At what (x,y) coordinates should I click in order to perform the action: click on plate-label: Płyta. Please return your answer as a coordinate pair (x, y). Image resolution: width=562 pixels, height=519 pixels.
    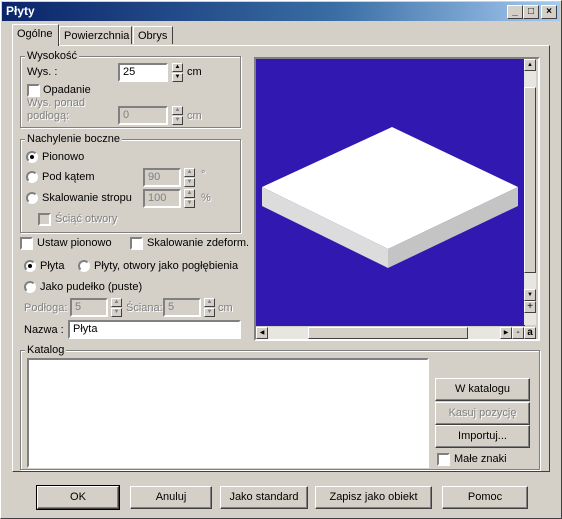
    Looking at the image, I should click on (52, 266).